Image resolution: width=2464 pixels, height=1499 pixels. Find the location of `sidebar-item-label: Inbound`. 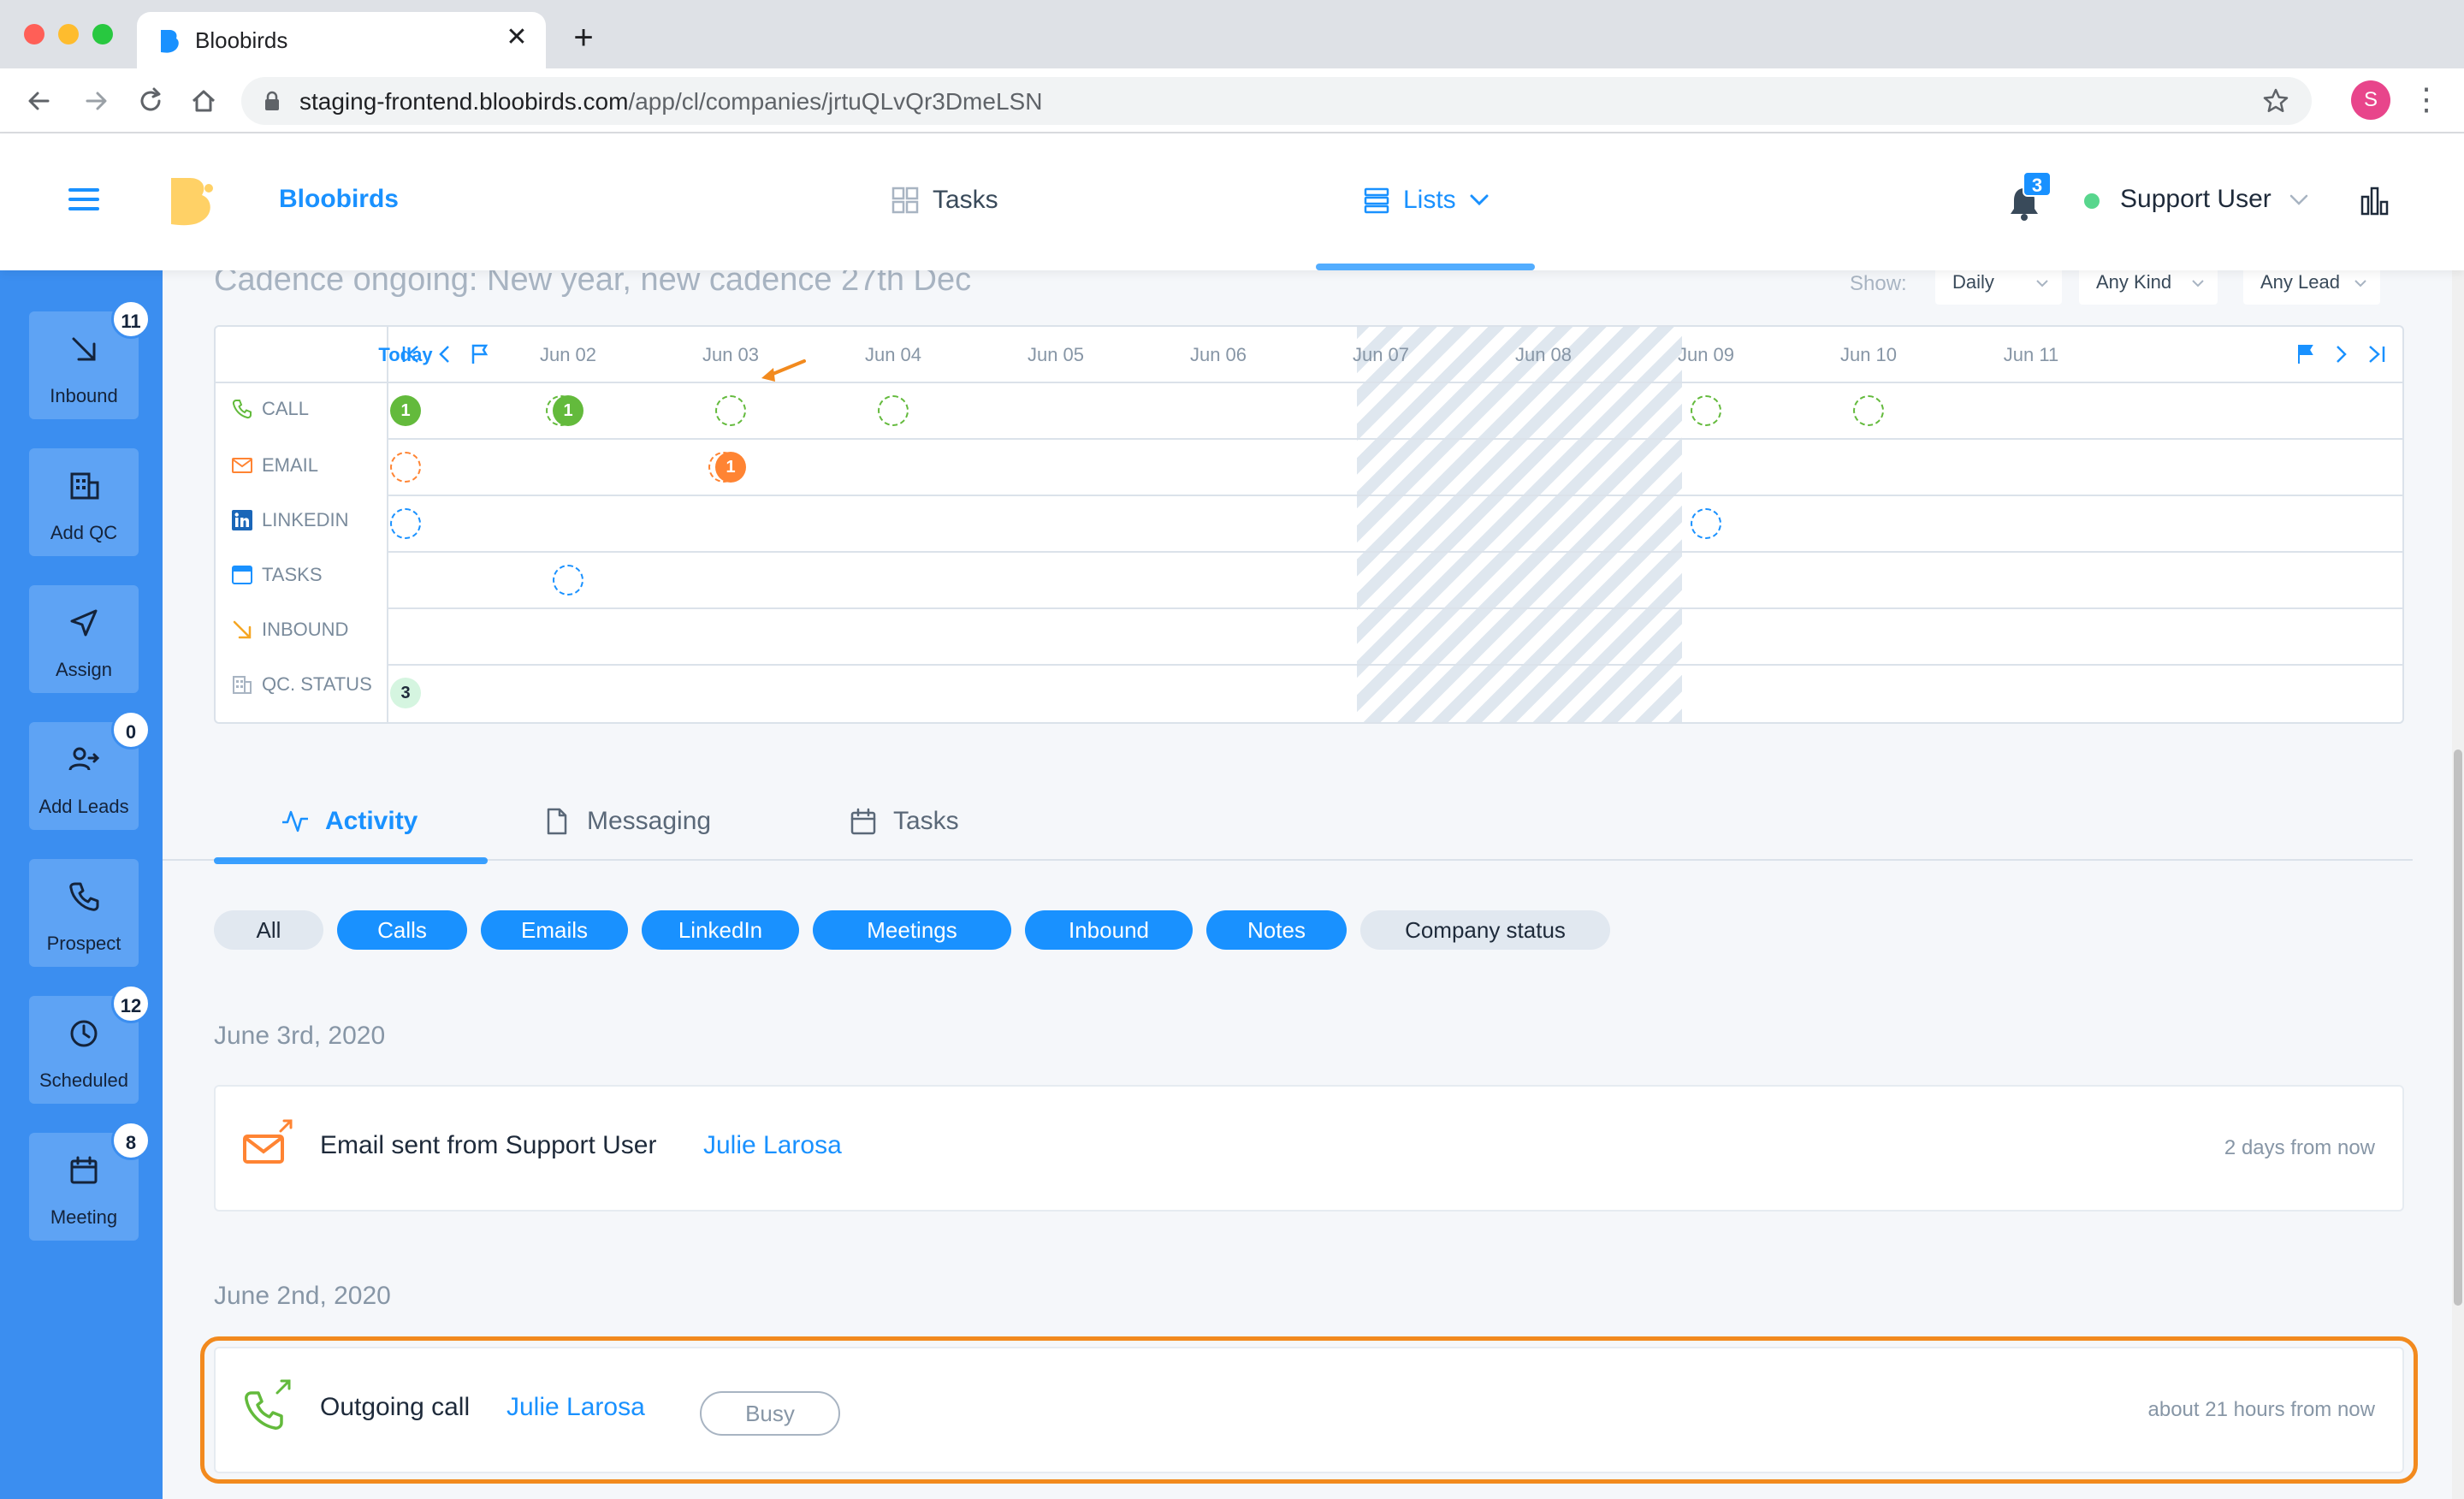

sidebar-item-label: Inbound is located at coordinates (84, 395).